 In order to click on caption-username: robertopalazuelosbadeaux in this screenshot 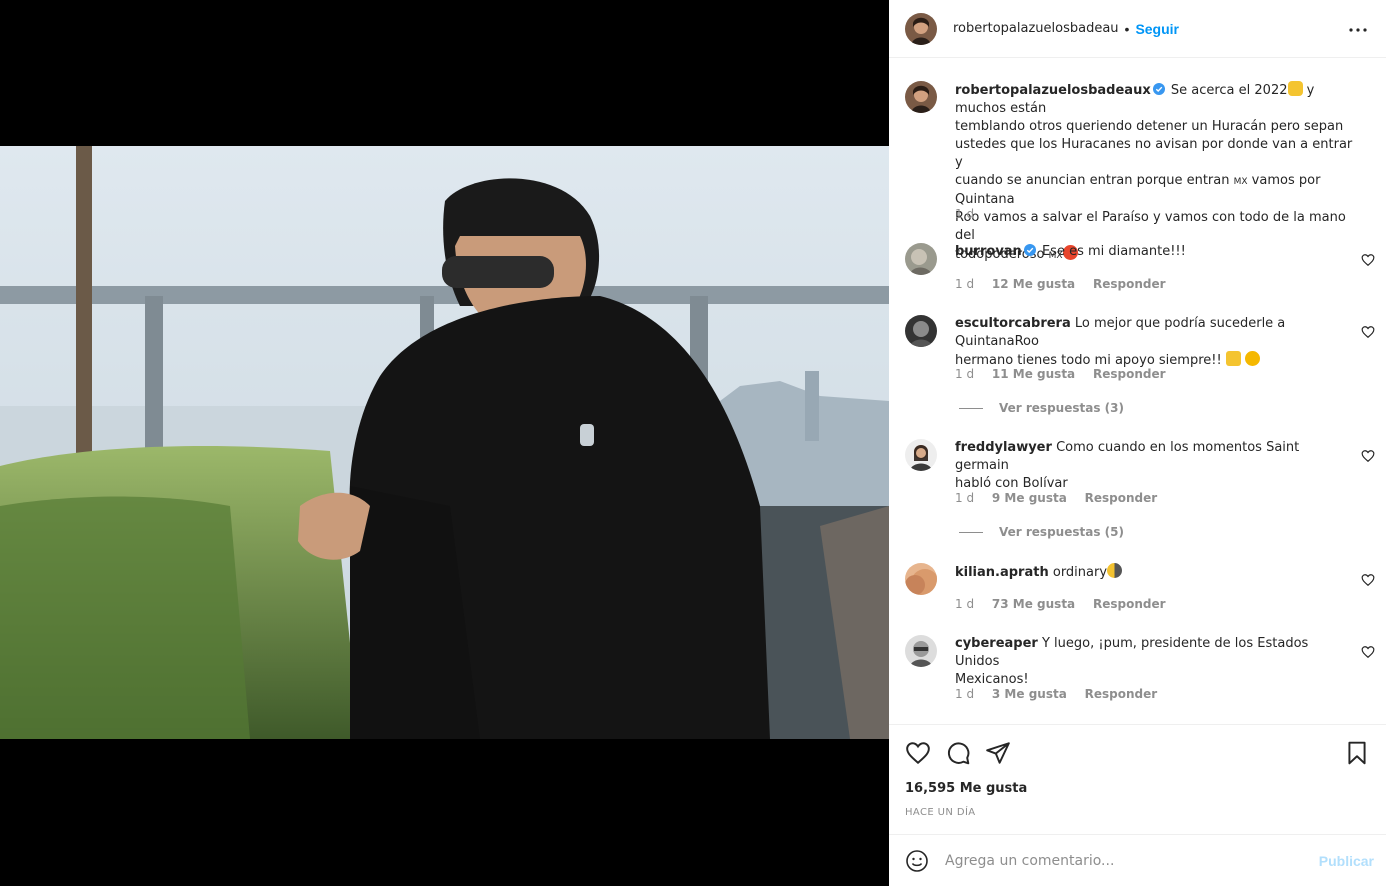, I will do `click(1053, 90)`.